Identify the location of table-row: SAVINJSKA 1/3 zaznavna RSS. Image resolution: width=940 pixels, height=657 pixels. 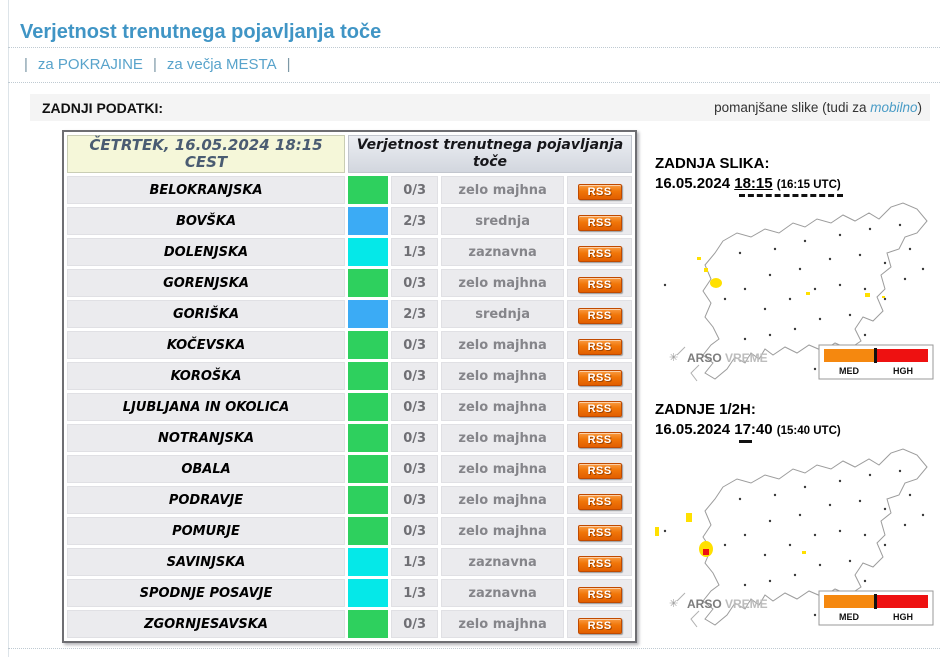
(349, 562).